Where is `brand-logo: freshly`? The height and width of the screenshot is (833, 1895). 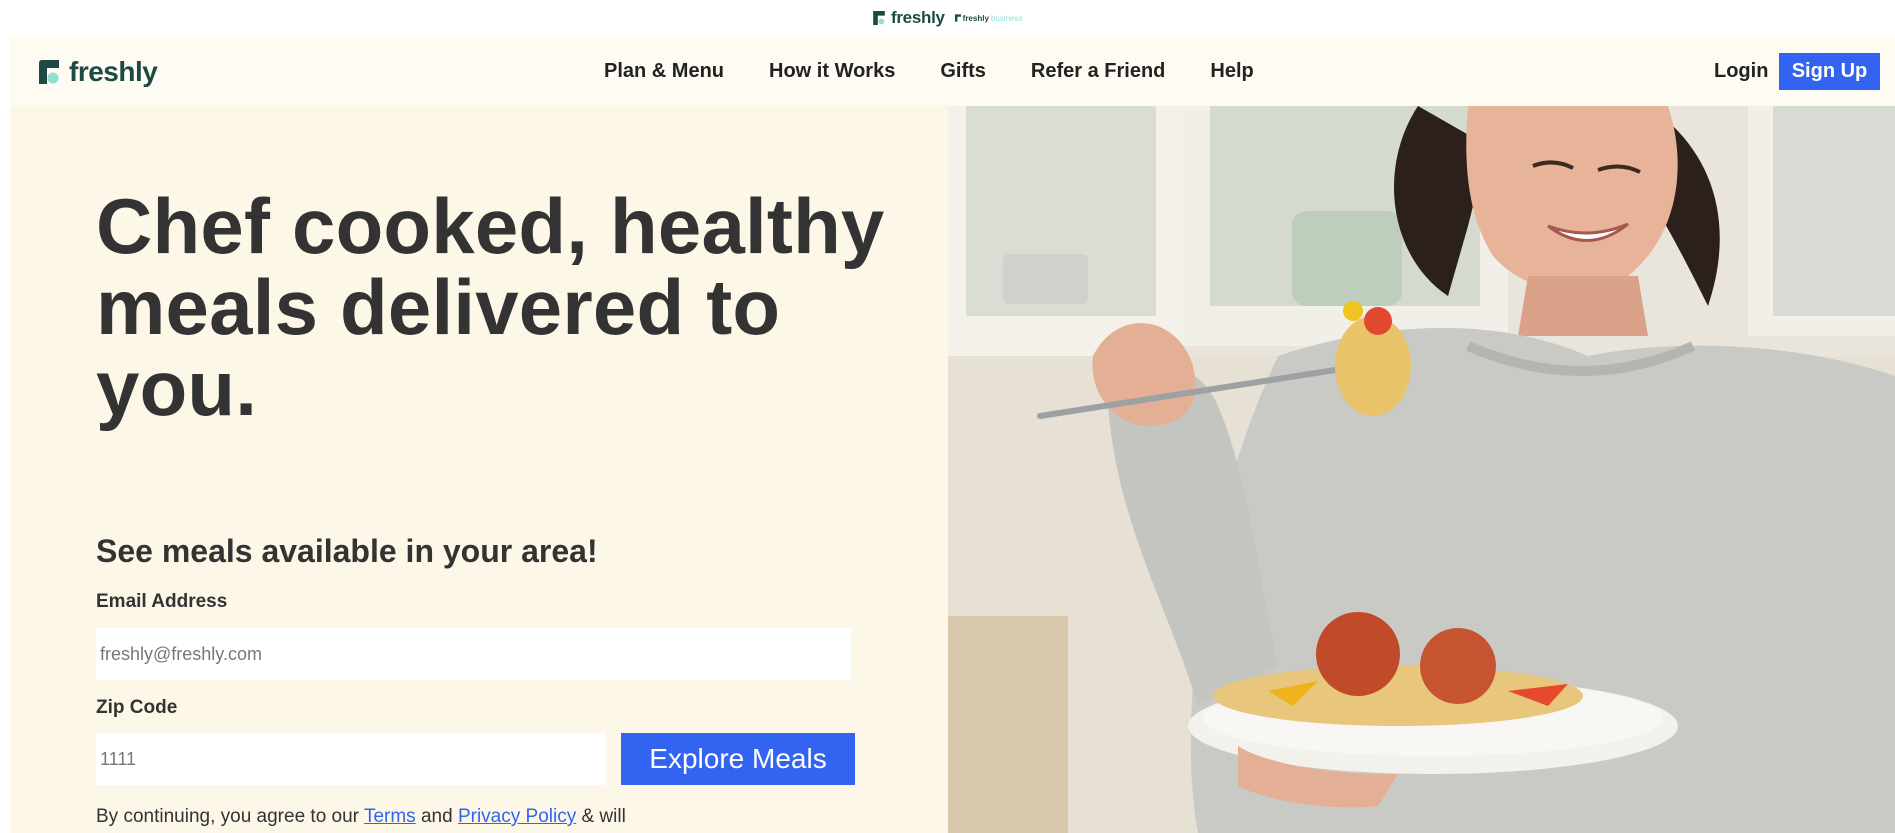
brand-logo: freshly is located at coordinates (98, 72).